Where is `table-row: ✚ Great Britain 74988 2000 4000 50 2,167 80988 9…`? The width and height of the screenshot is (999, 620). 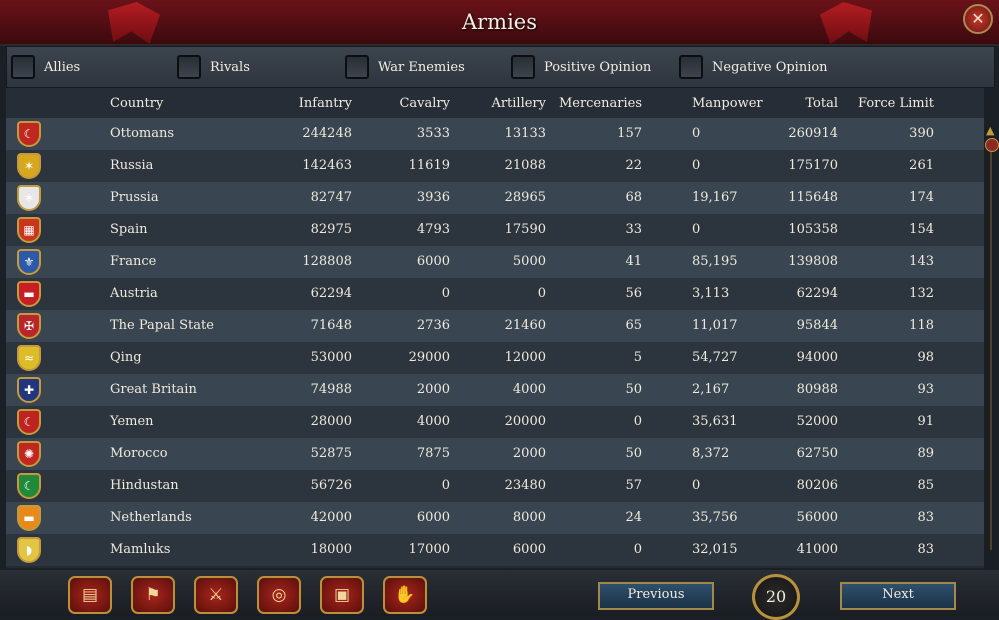 table-row: ✚ Great Britain 74988 2000 4000 50 2,167 80988 9… is located at coordinates (495, 390).